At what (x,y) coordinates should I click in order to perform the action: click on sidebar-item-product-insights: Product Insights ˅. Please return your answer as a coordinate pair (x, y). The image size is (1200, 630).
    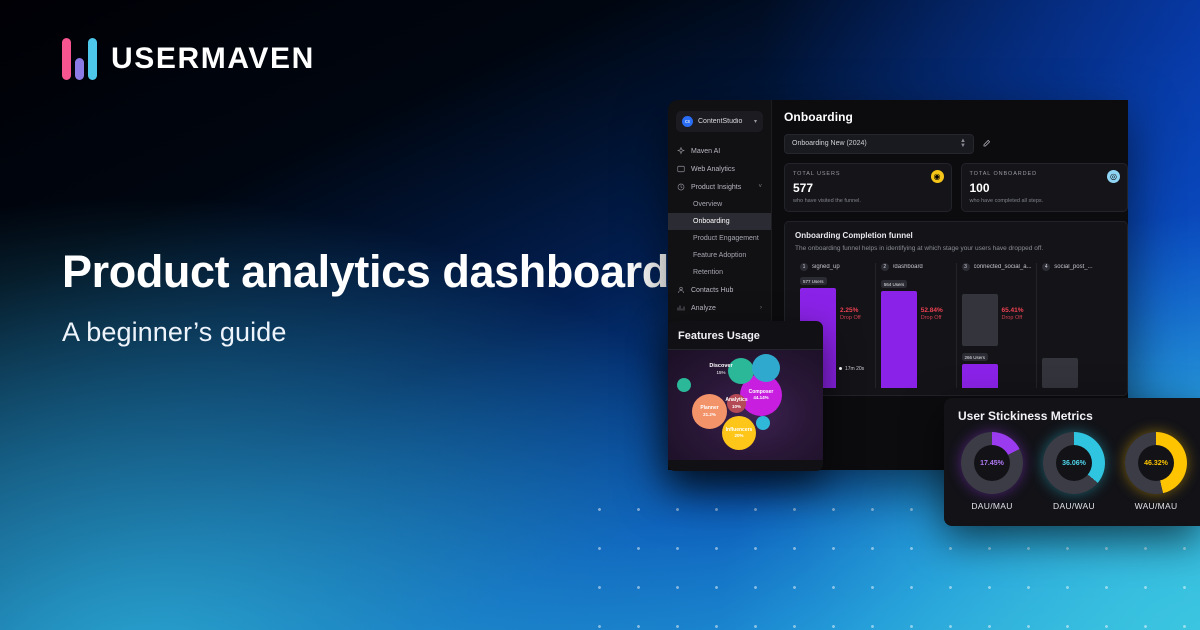
    Looking at the image, I should click on (719, 187).